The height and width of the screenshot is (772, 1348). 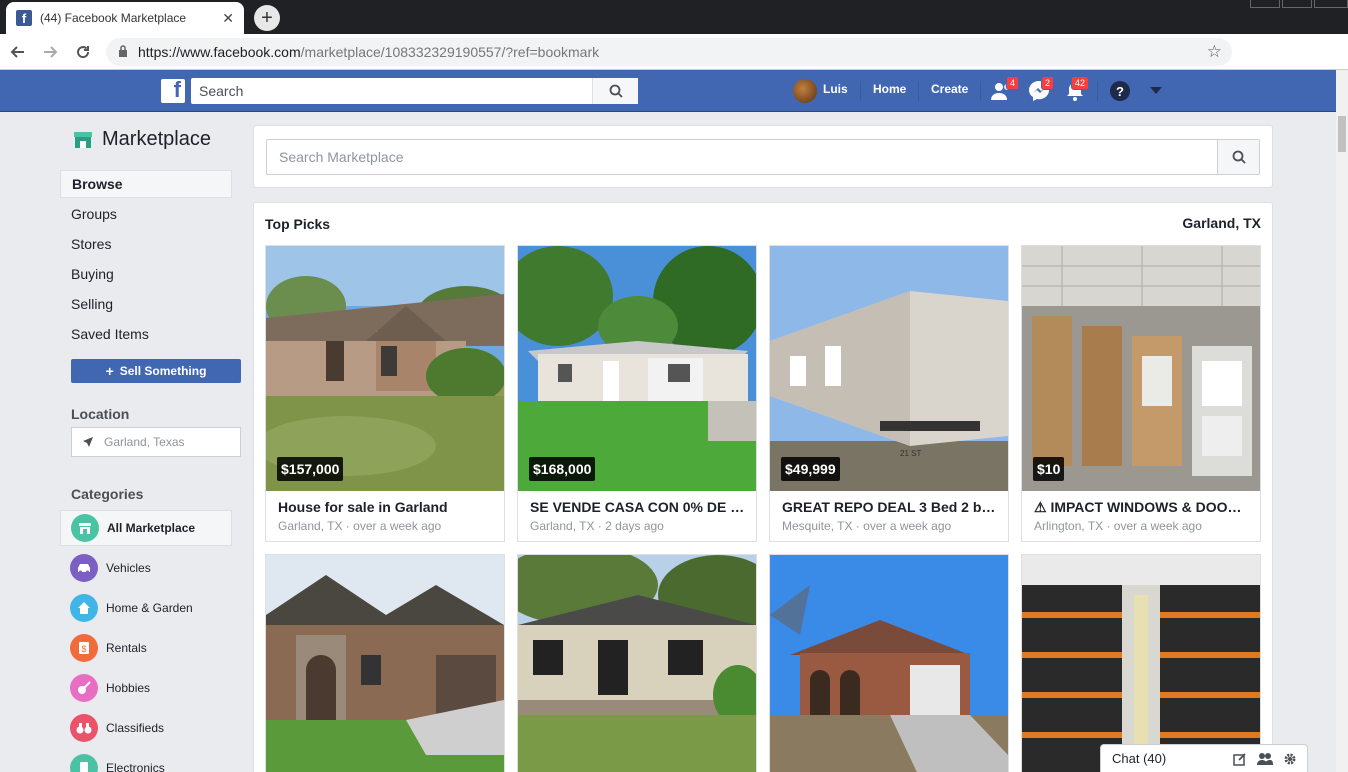 I want to click on help-glyph: ?, so click(x=1120, y=91).